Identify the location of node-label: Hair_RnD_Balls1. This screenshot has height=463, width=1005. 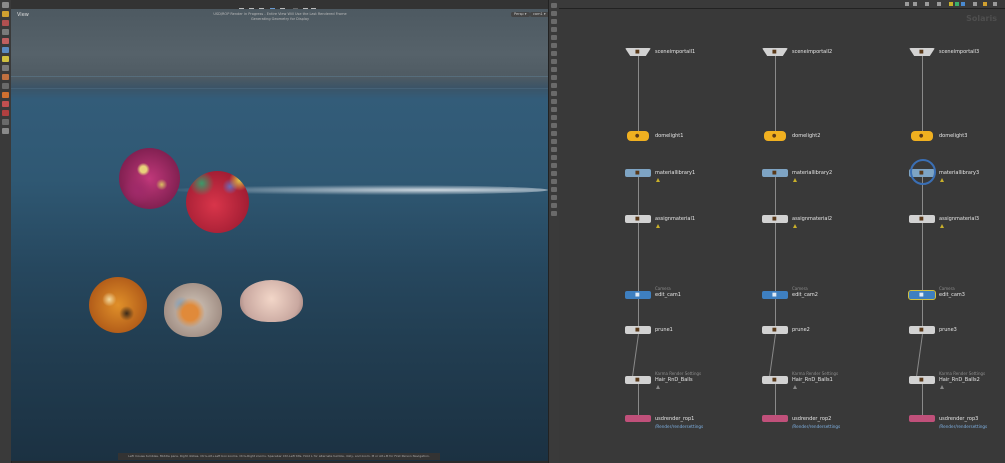
(812, 380).